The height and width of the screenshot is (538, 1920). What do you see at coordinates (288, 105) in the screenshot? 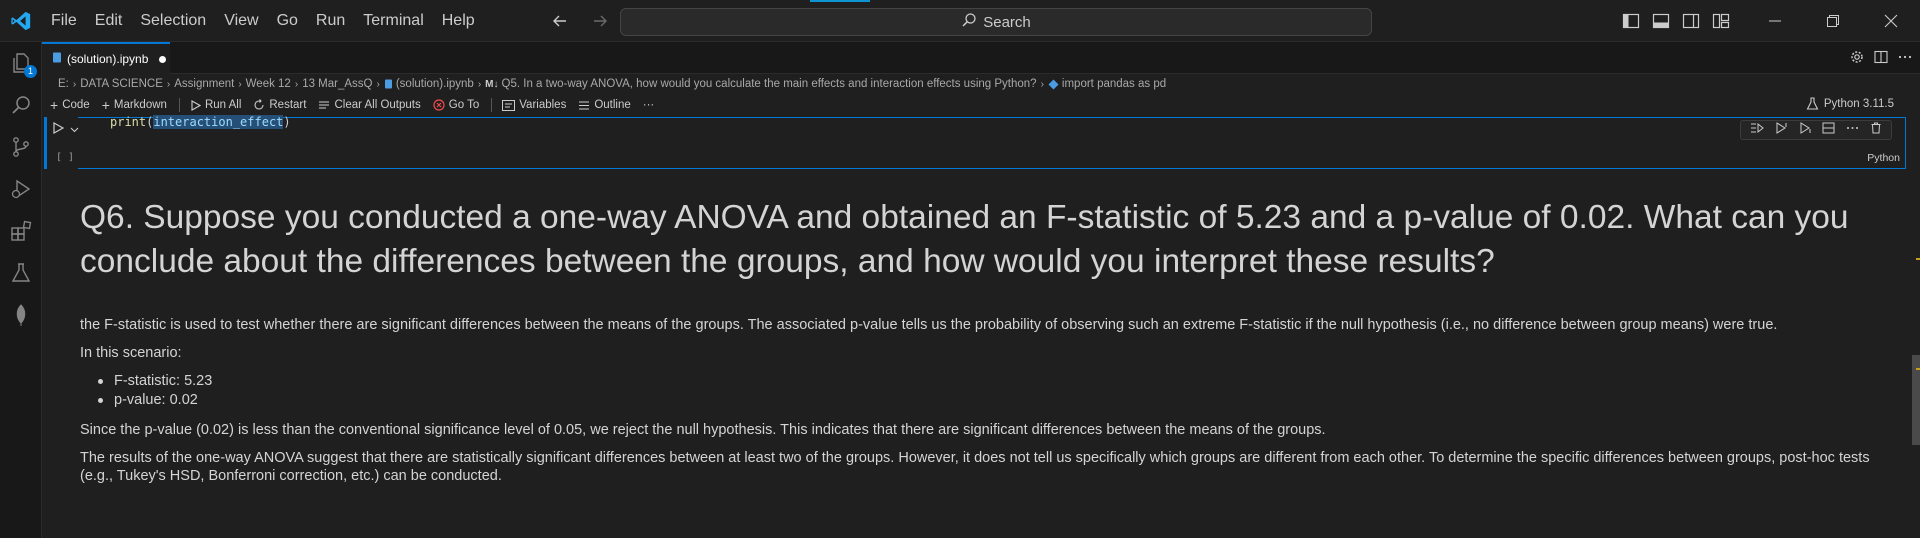
I see `restart-label: Restart` at bounding box center [288, 105].